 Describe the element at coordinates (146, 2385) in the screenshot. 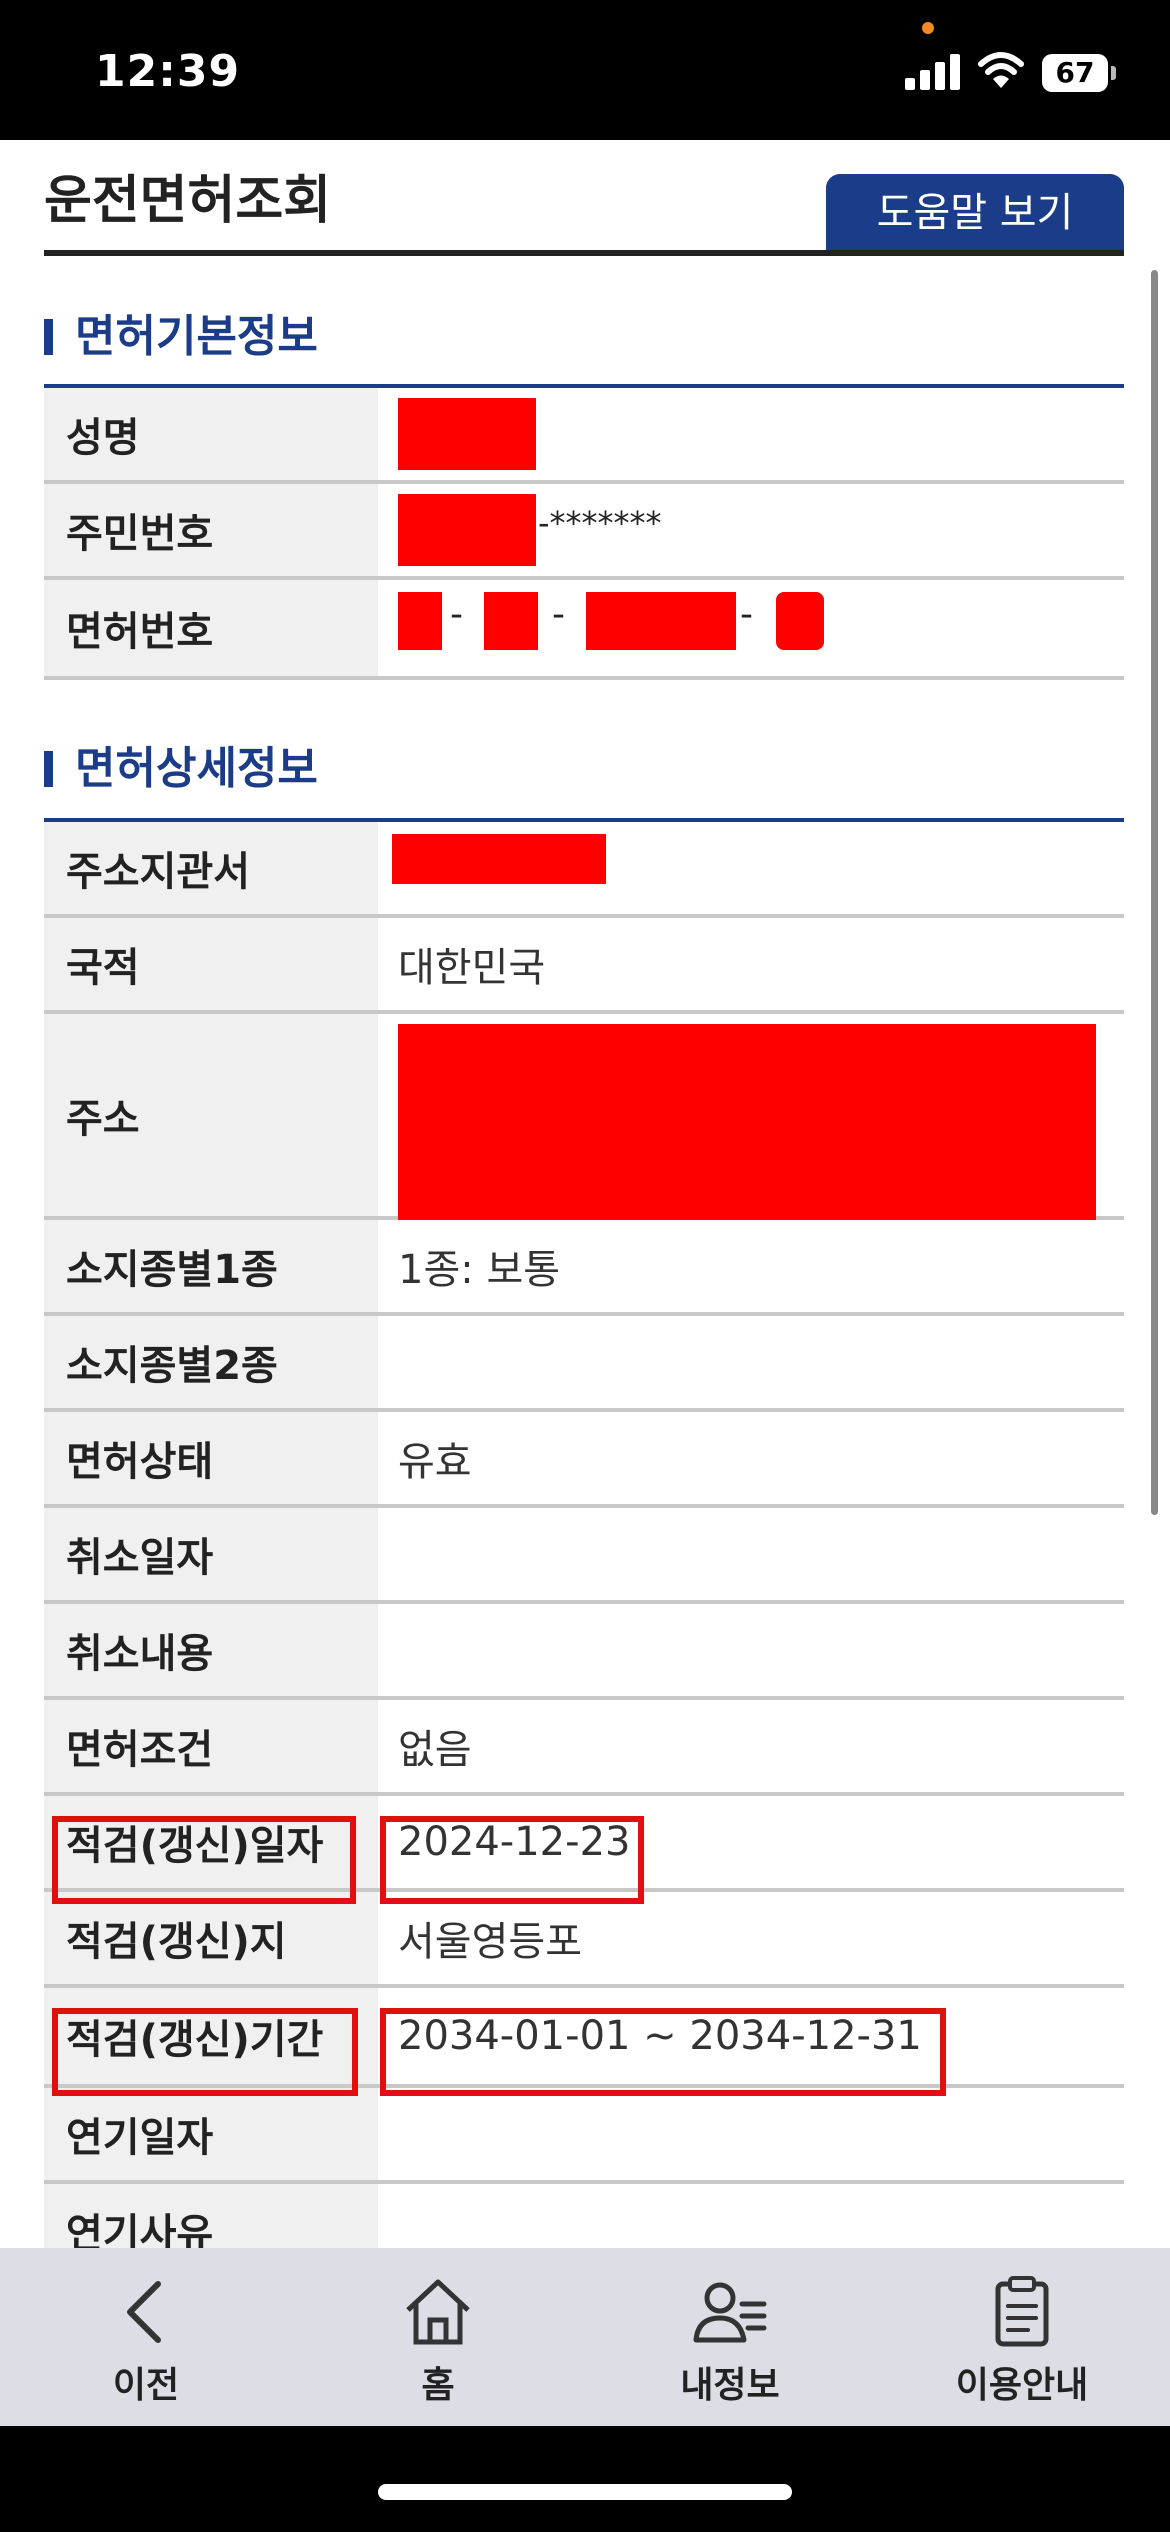

I see `tab-label: 이전` at that location.